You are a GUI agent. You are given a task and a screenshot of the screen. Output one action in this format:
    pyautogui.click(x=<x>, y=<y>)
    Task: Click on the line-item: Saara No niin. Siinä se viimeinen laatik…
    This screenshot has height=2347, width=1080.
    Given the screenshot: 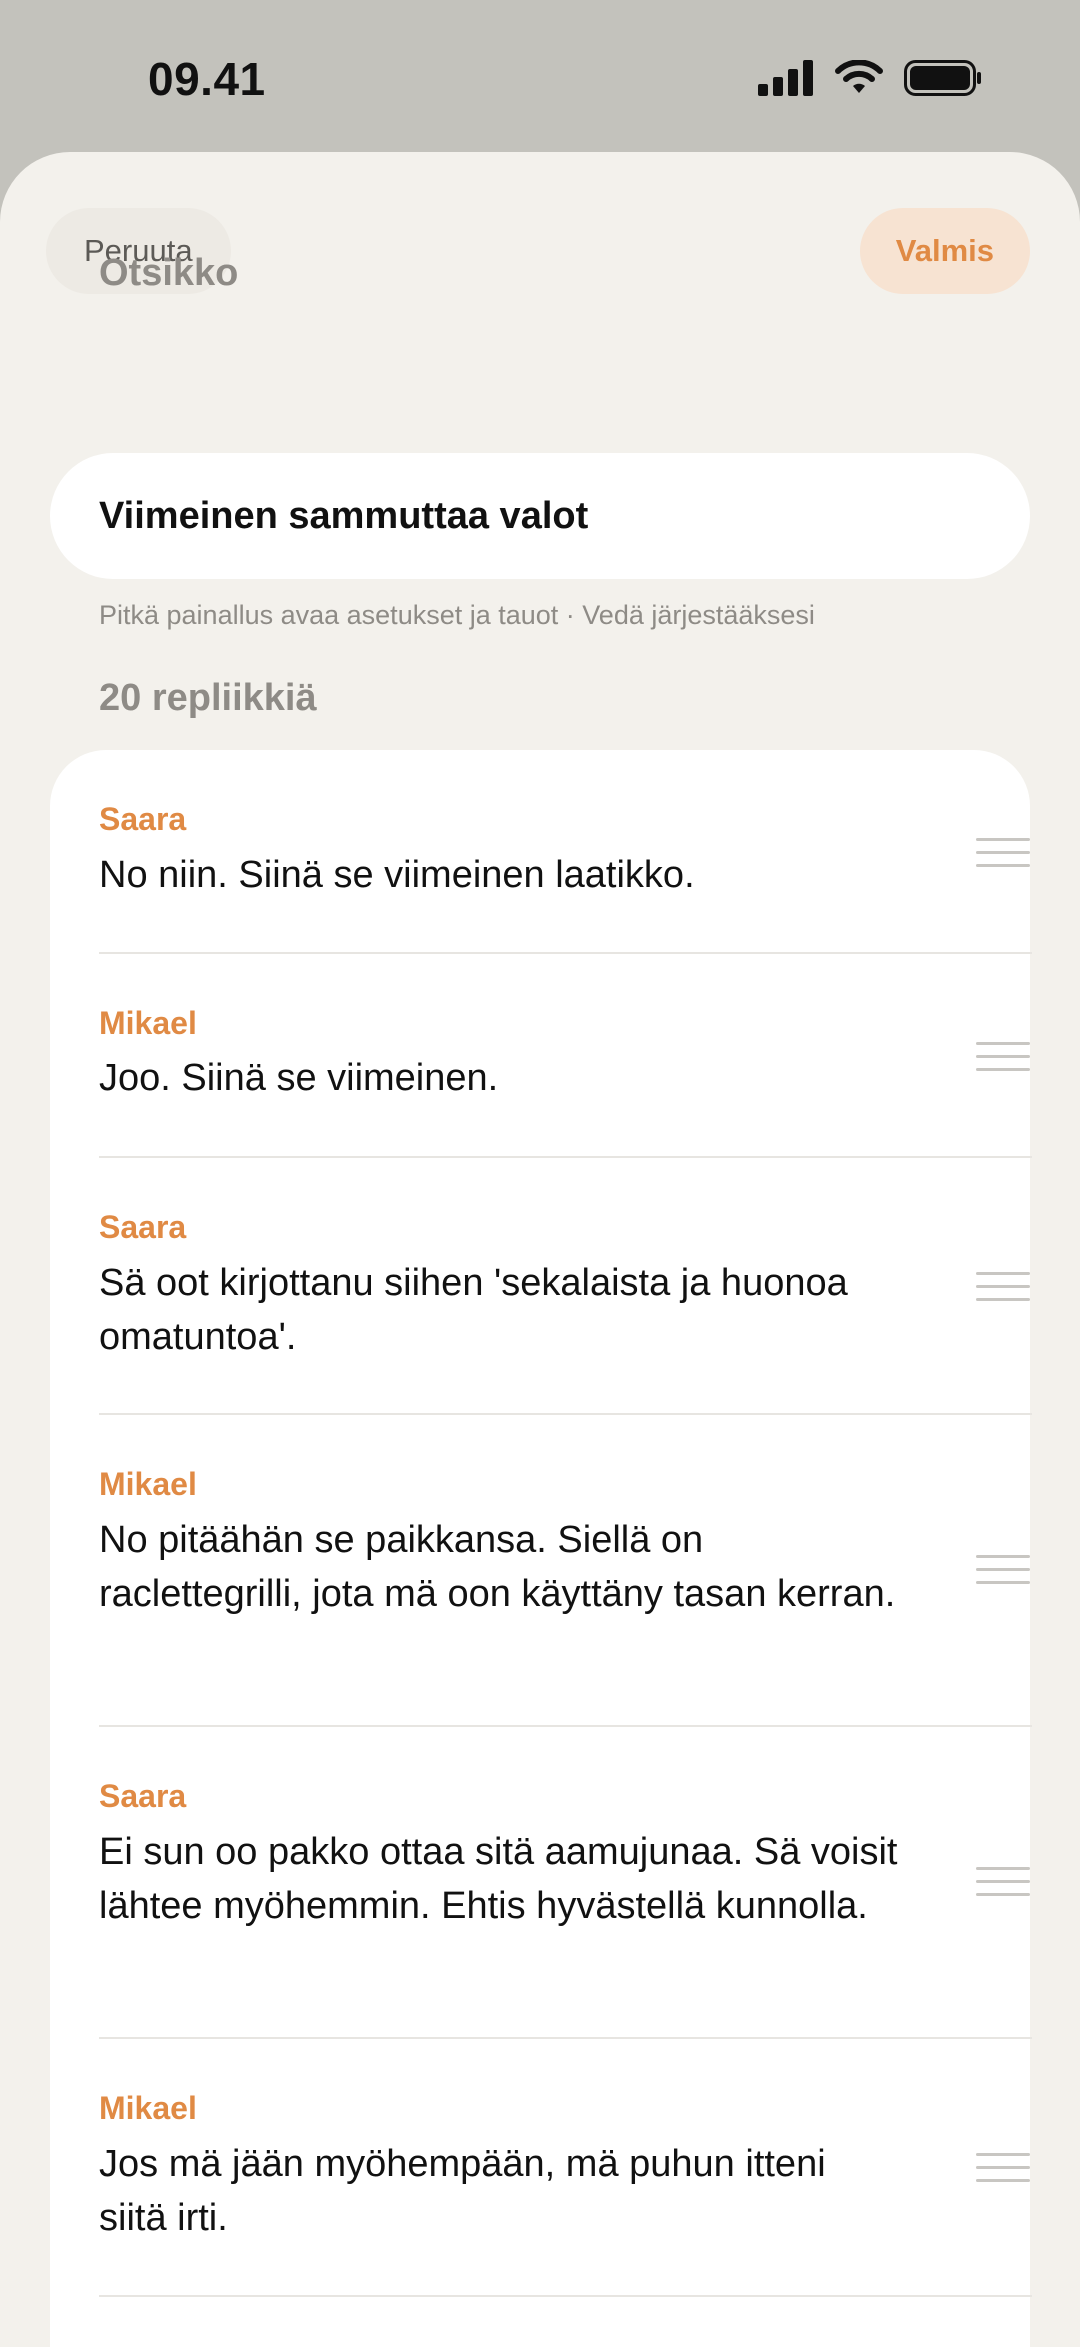 What is the action you would take?
    pyautogui.click(x=565, y=852)
    